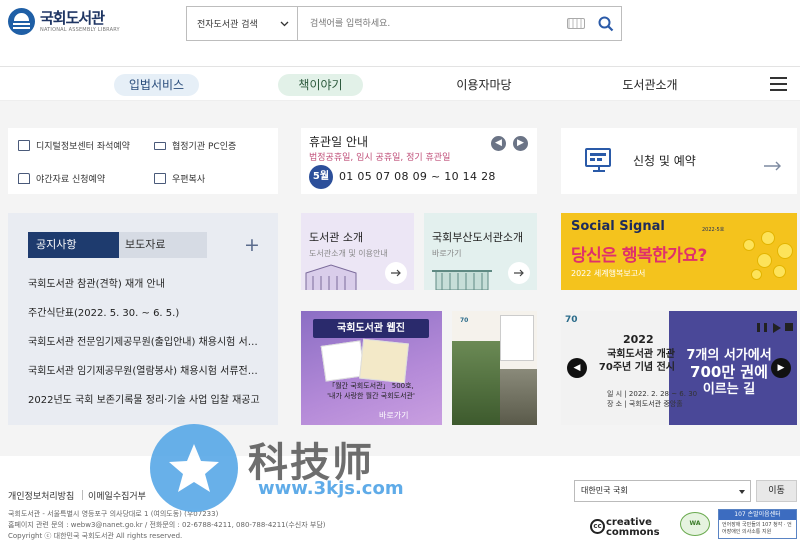 The image size is (800, 546). What do you see at coordinates (83, 147) in the screenshot?
I see `quick-link-label: 디지털정보센터 좌석예약` at bounding box center [83, 147].